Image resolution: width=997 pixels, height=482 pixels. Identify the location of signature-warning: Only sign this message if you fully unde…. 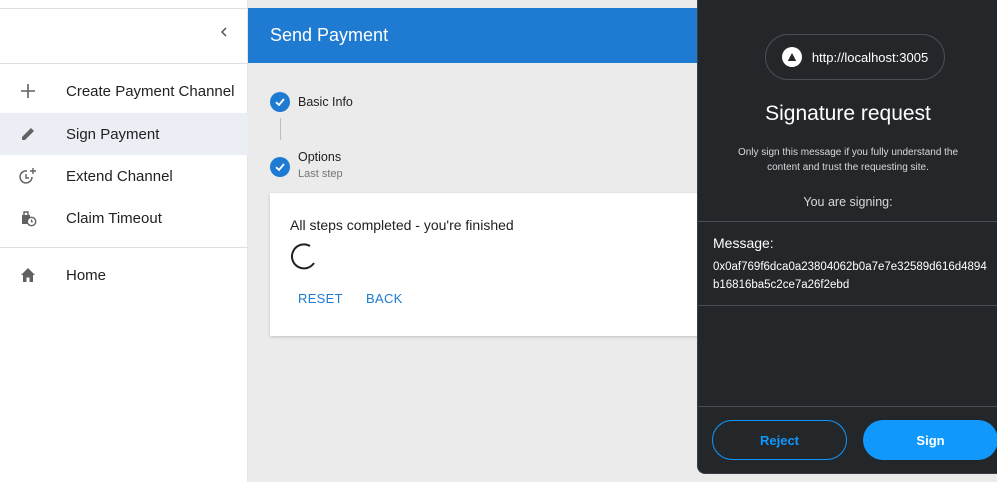
(848, 160).